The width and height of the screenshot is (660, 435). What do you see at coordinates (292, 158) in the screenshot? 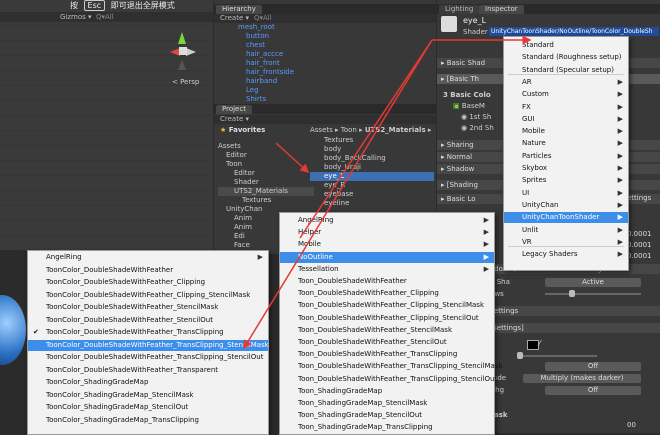
I see `arrow-to-eye-material` at bounding box center [292, 158].